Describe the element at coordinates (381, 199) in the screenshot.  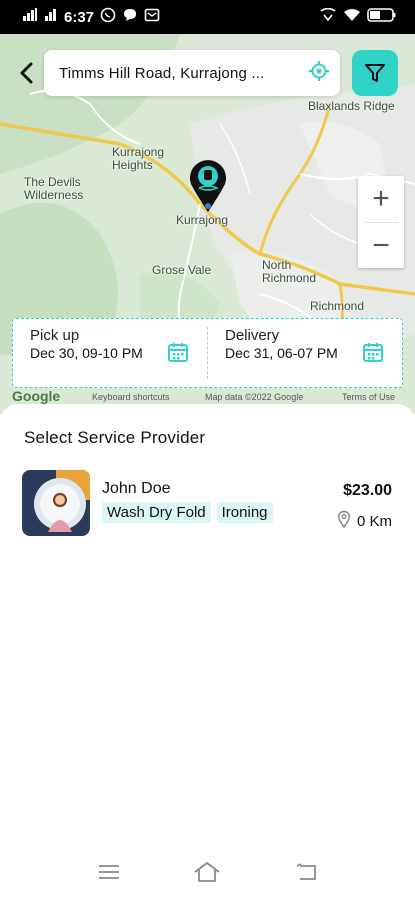
I see `zoom-in-button: +` at that location.